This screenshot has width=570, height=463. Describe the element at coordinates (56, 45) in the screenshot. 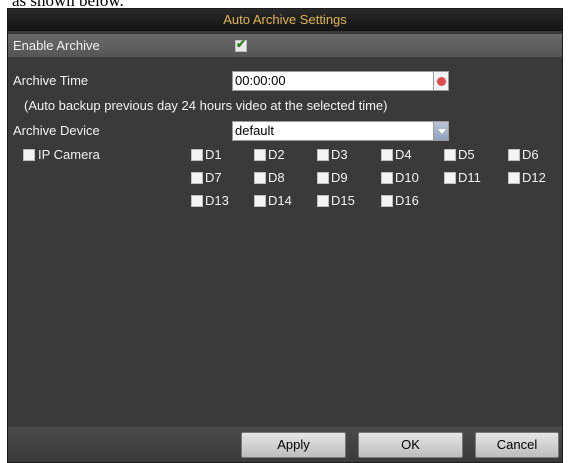

I see `enable-archive-label: Enable Archive` at that location.